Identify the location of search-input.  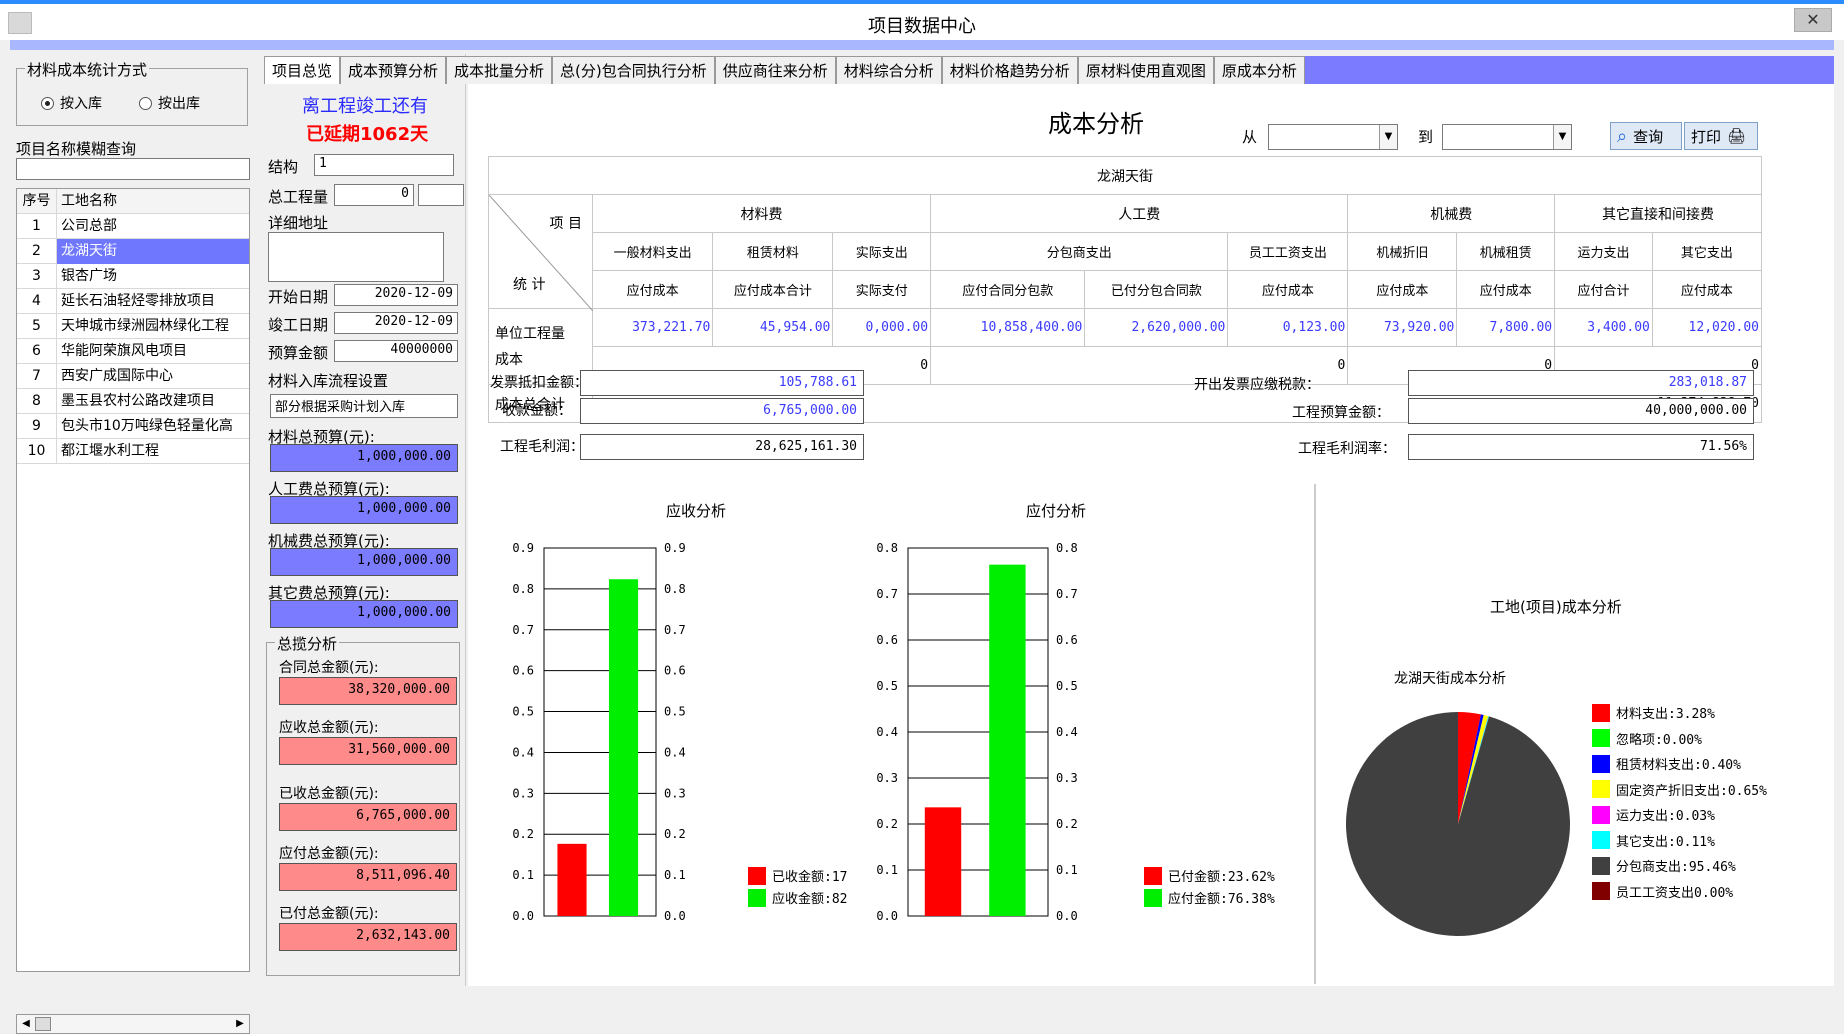
(133, 169).